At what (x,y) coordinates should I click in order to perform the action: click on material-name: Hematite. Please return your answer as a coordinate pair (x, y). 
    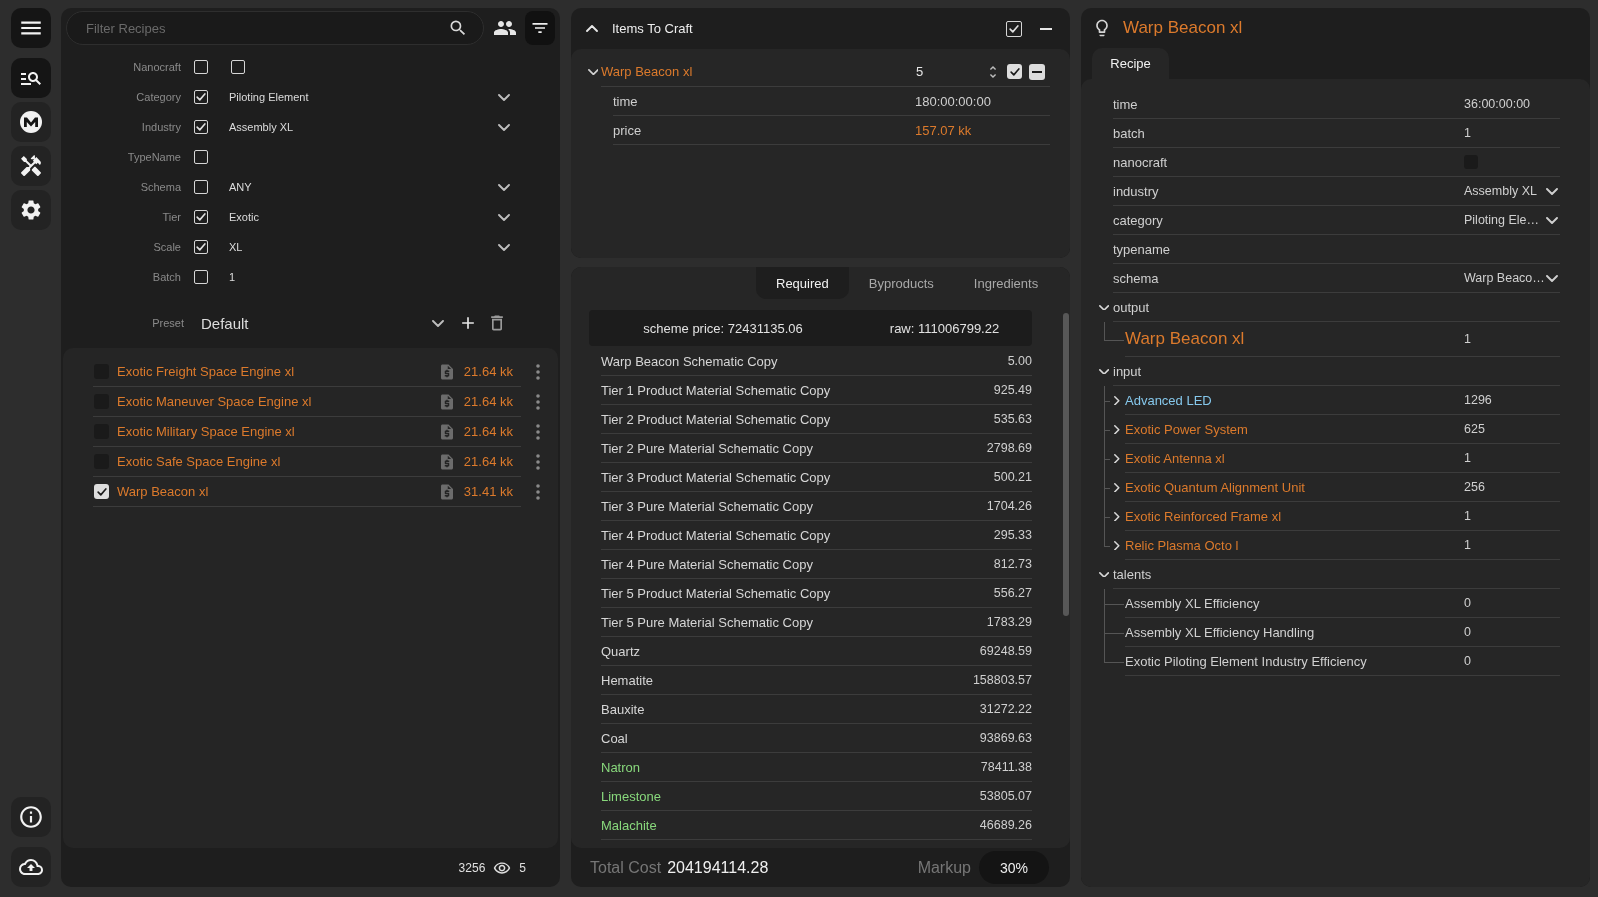
    Looking at the image, I should click on (627, 680).